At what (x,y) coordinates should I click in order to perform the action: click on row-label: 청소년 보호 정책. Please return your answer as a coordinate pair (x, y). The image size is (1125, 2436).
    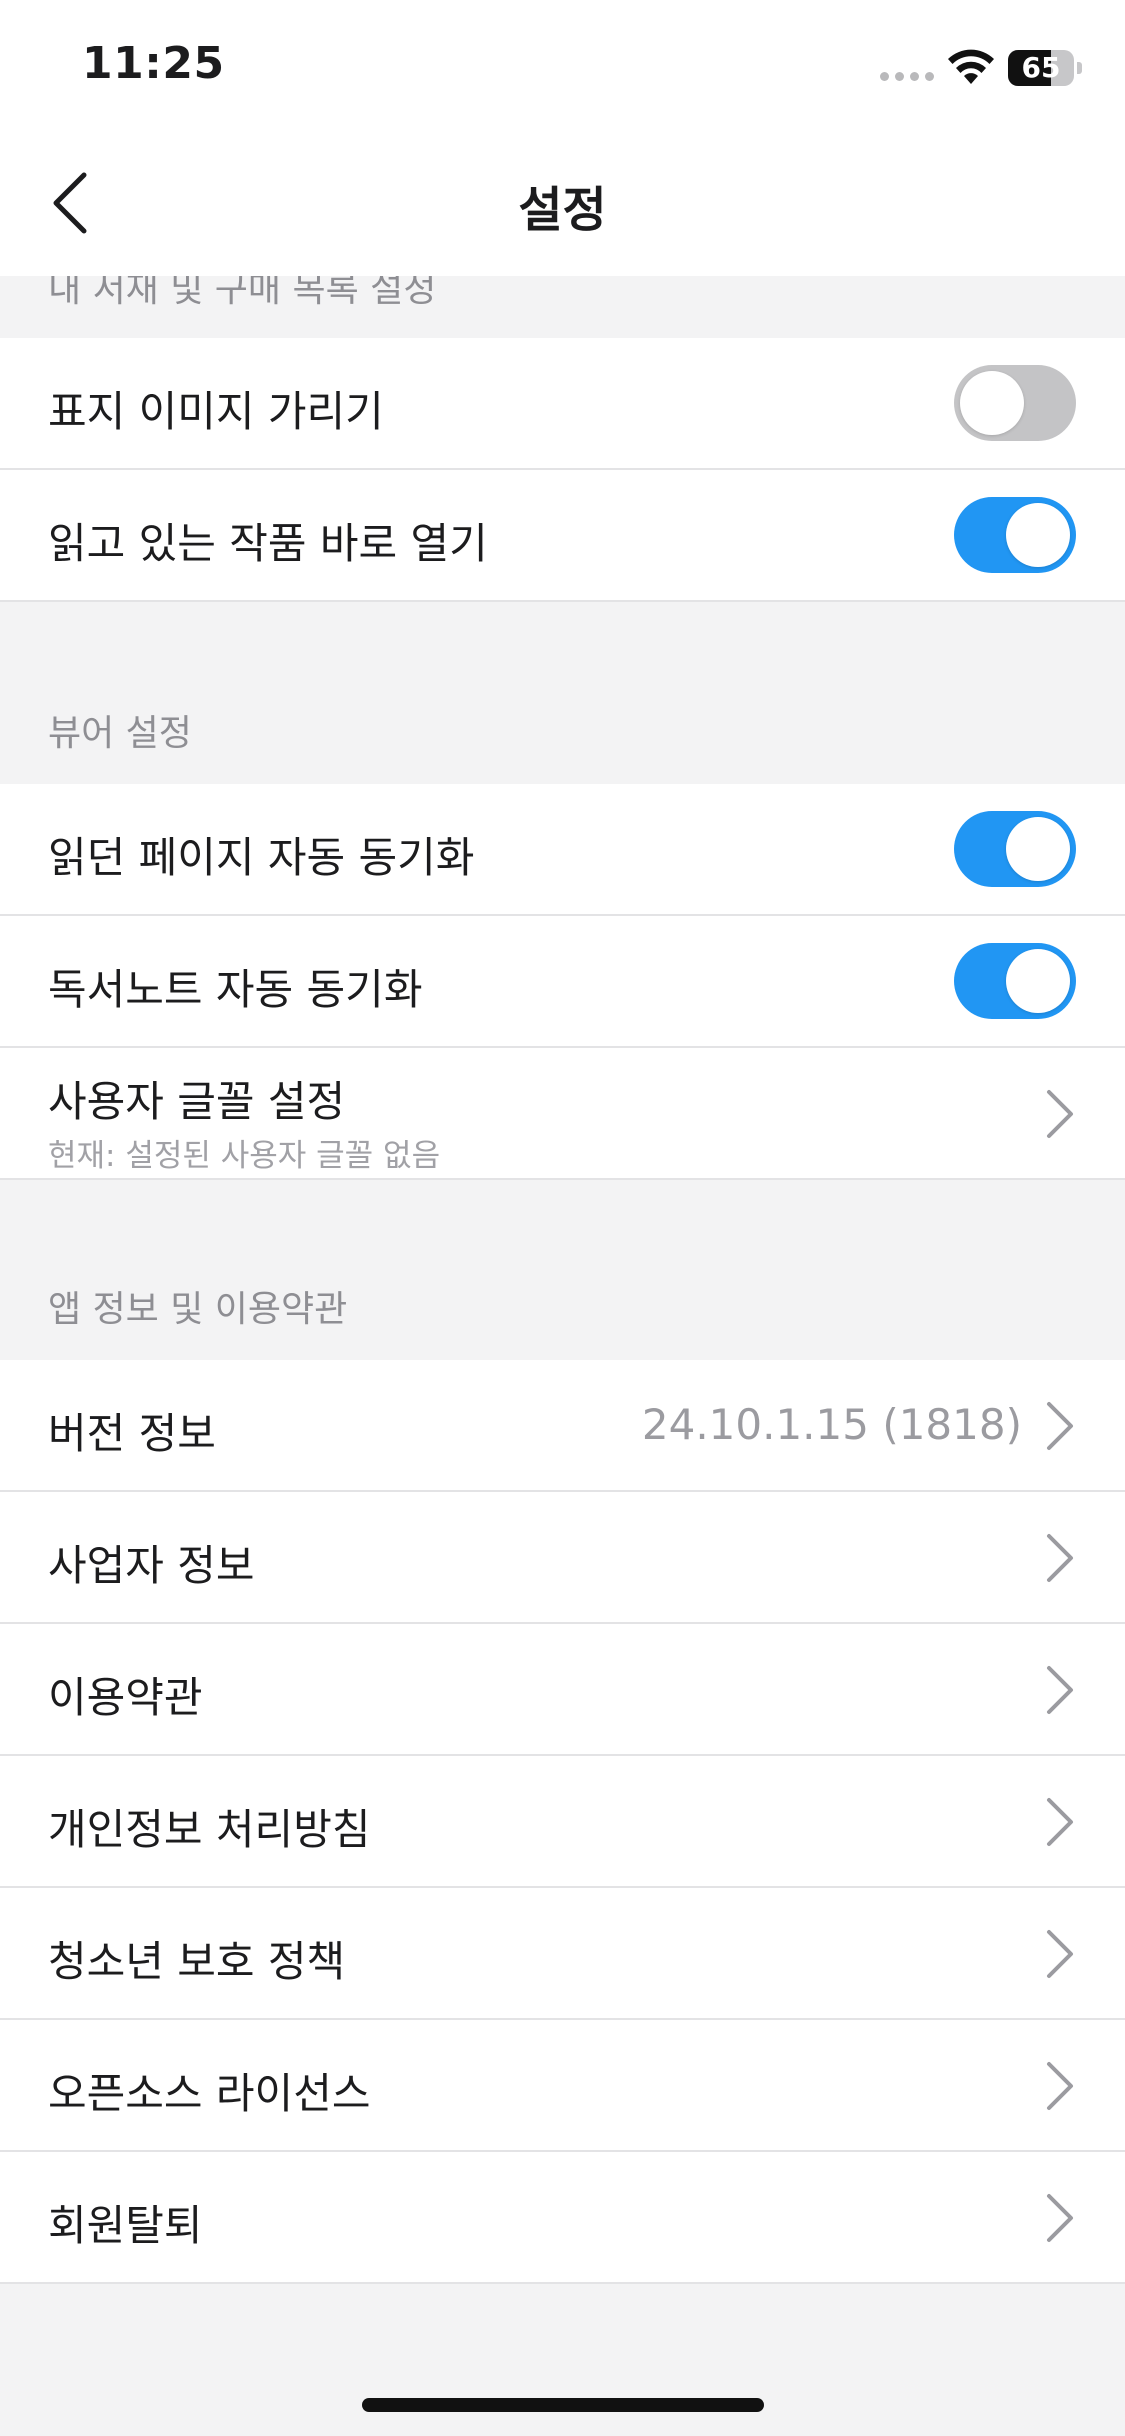
    Looking at the image, I should click on (197, 1961).